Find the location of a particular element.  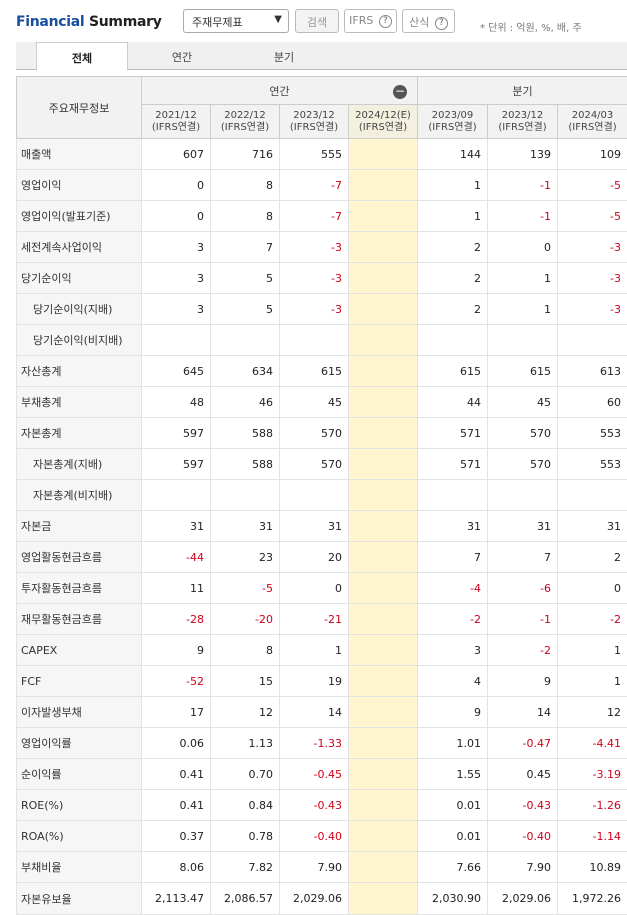

annual-group-label: 연간 is located at coordinates (279, 91).